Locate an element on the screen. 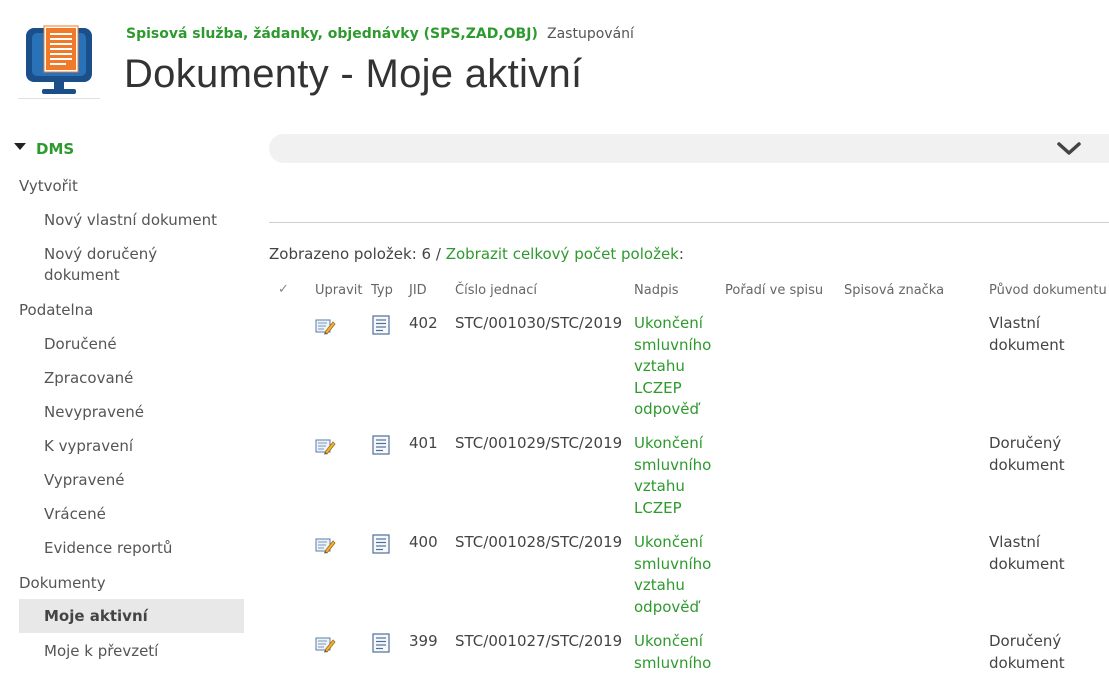  nav-item-dokumenty: Dokumenty is located at coordinates (62, 583).